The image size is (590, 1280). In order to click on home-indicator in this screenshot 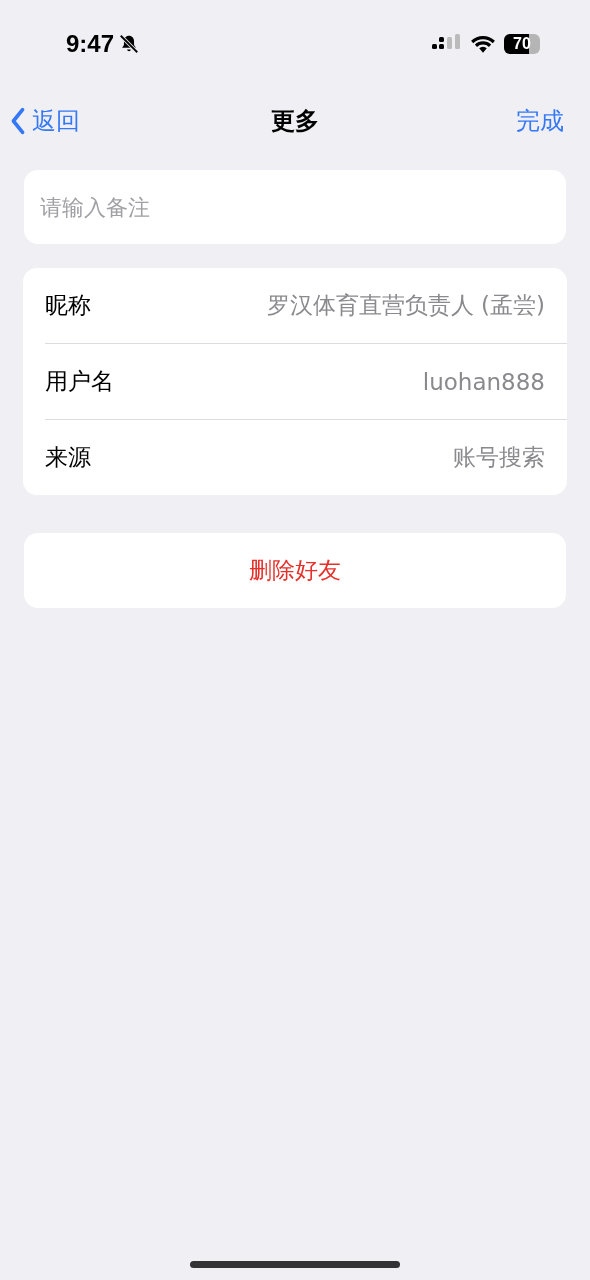, I will do `click(295, 1264)`.